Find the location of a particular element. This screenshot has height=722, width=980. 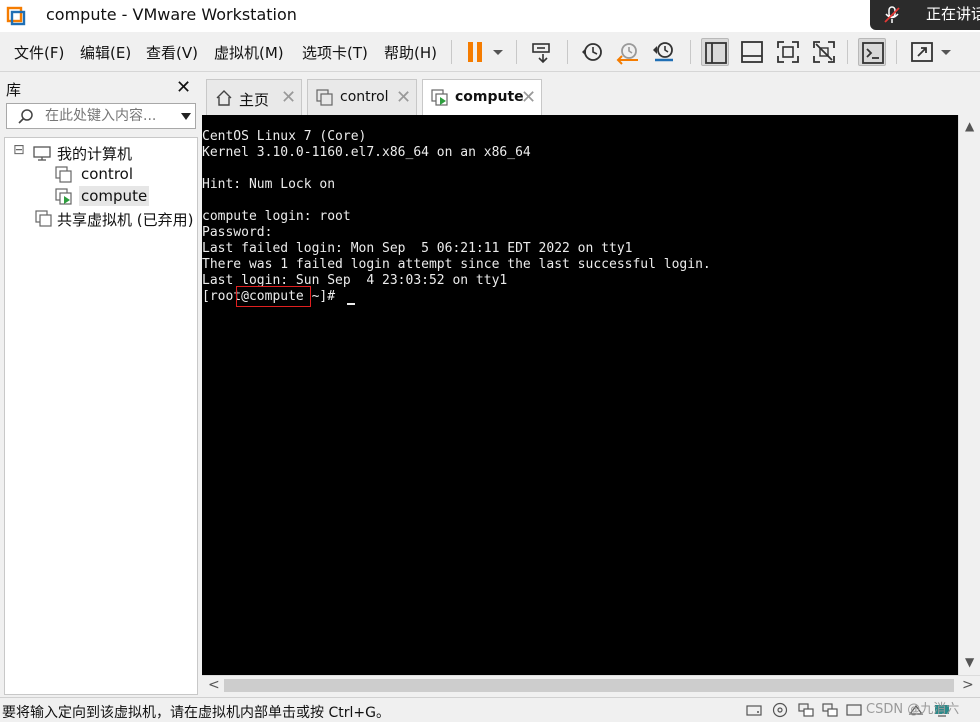

pause-button is located at coordinates (476, 52).